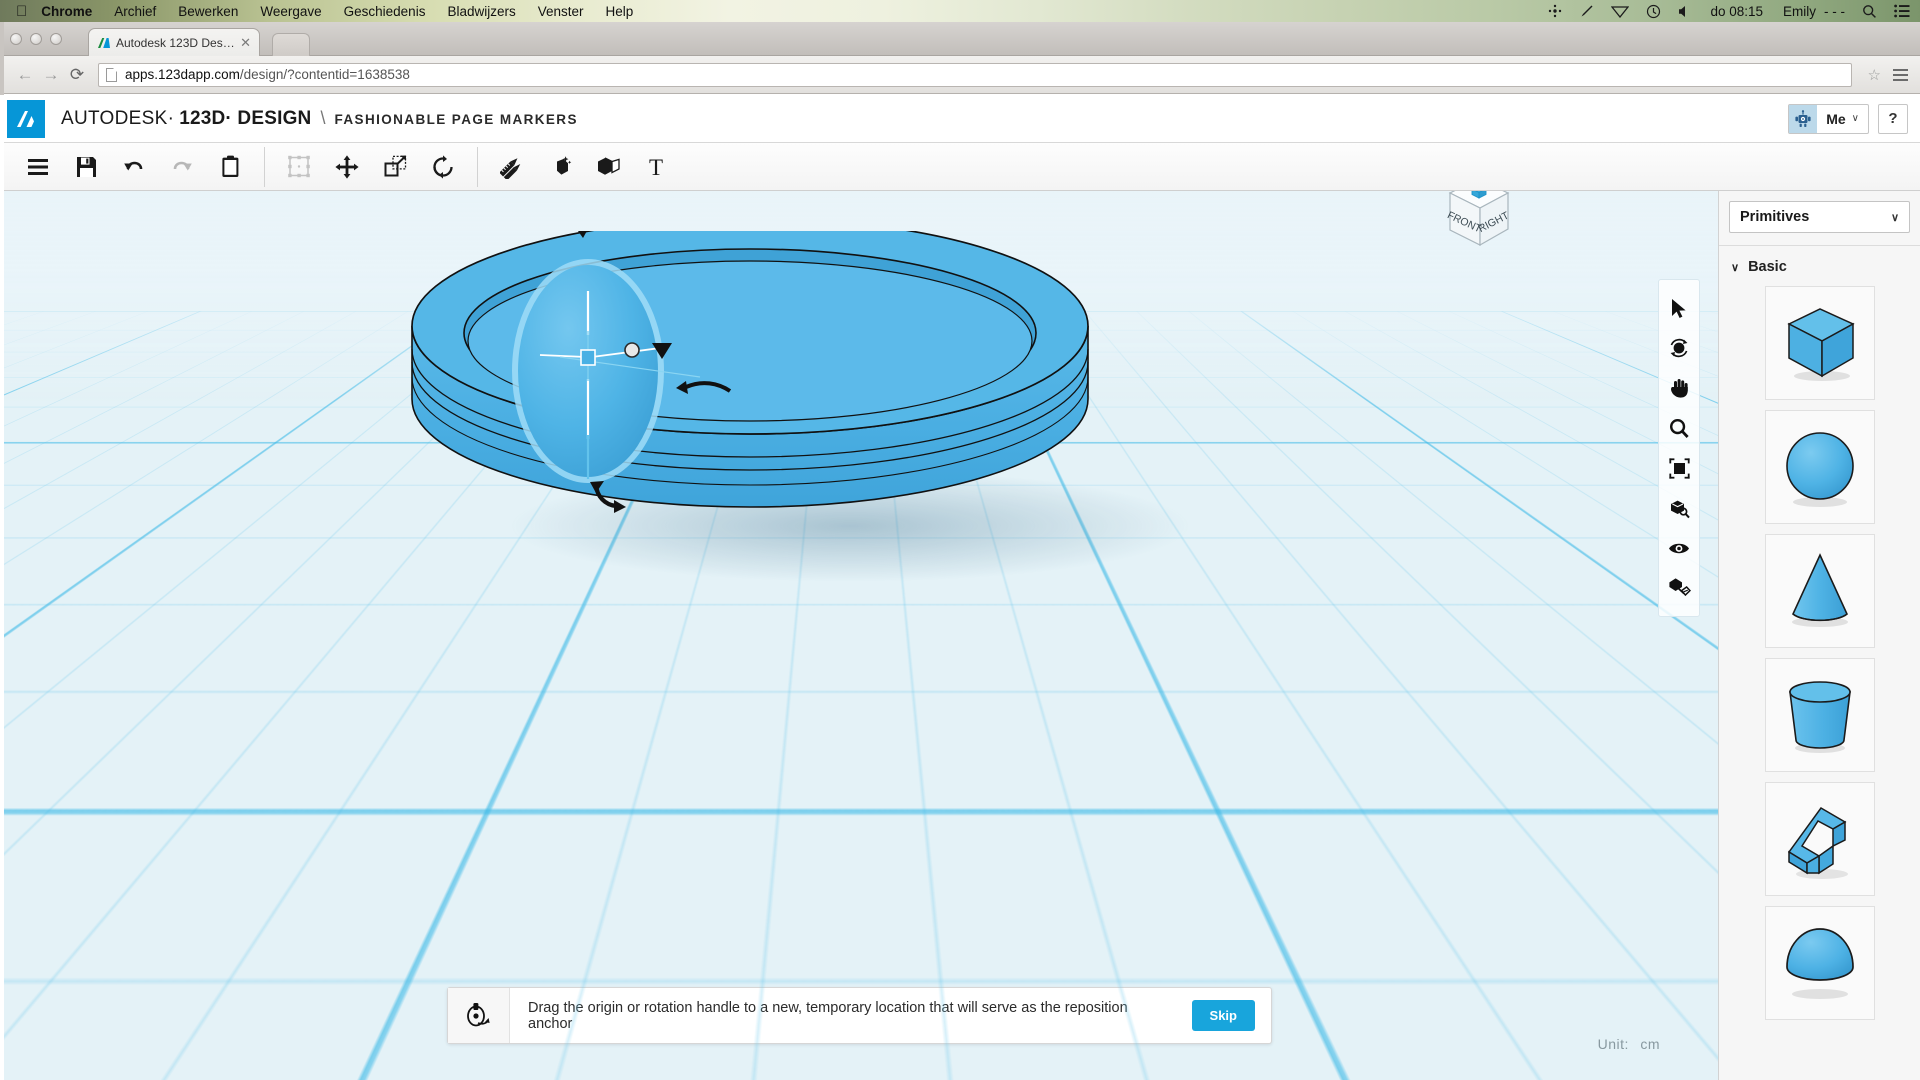 The image size is (1920, 1080). Describe the element at coordinates (208, 11) in the screenshot. I see `menu-item-bewerken: Bewerken` at that location.